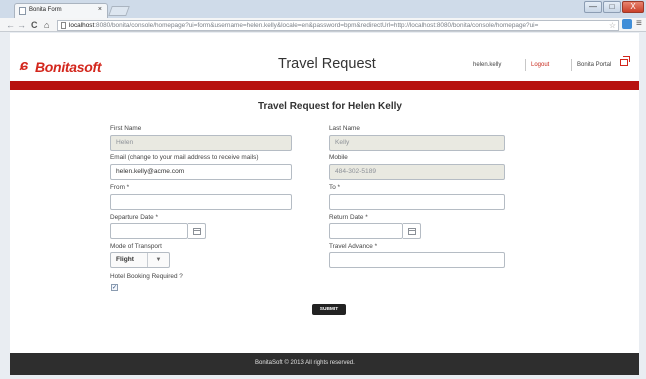  What do you see at coordinates (417, 172) in the screenshot?
I see `mobile-field: 484-302-5189` at bounding box center [417, 172].